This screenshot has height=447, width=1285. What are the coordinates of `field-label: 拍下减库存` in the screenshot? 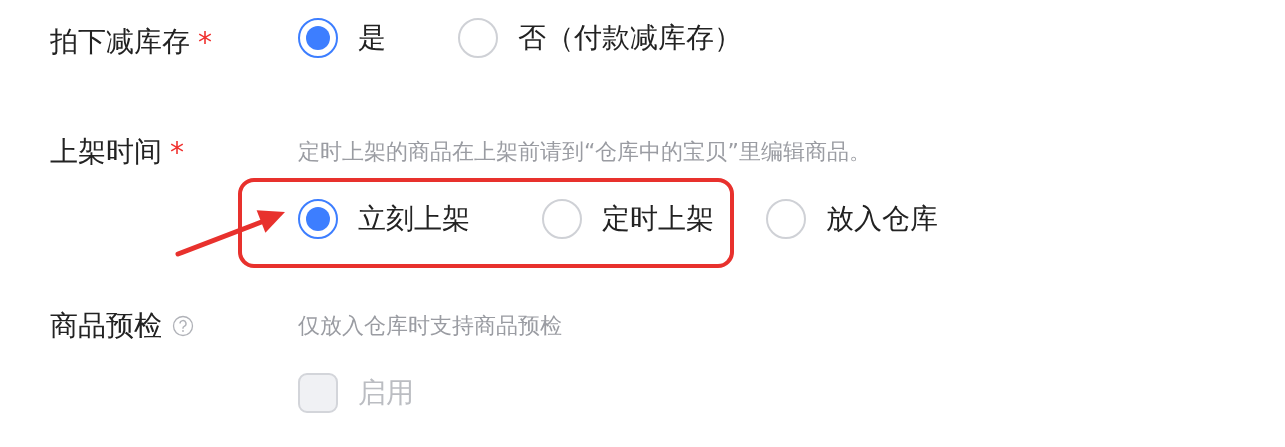 It's located at (120, 42).